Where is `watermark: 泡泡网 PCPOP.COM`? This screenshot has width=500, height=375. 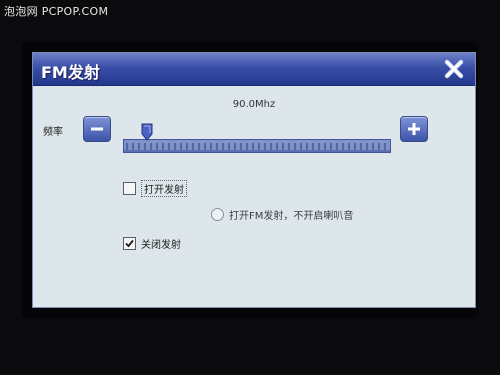
watermark: 泡泡网 PCPOP.COM is located at coordinates (56, 11).